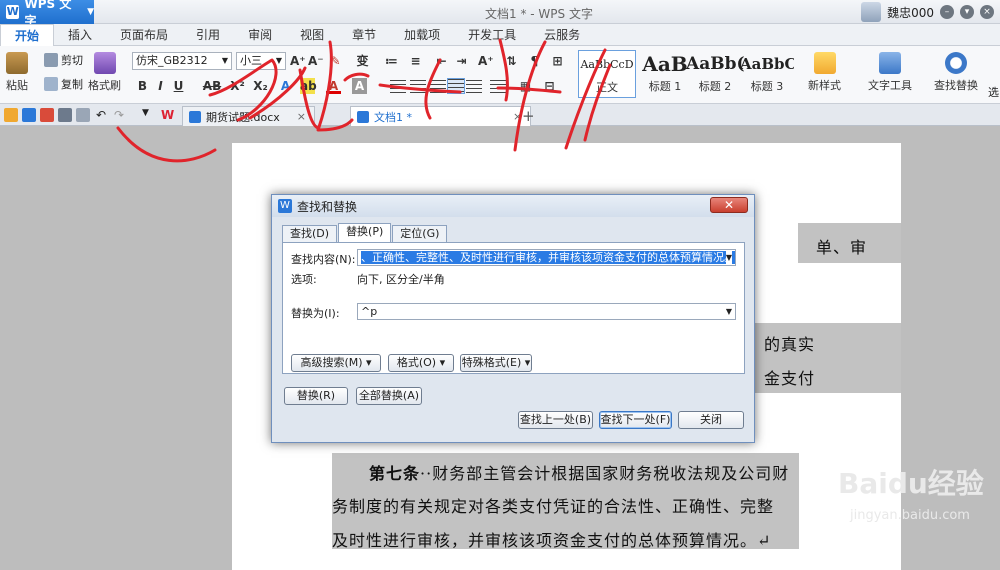  What do you see at coordinates (607, 74) in the screenshot?
I see `style-normal: AaBbCcD 正文` at bounding box center [607, 74].